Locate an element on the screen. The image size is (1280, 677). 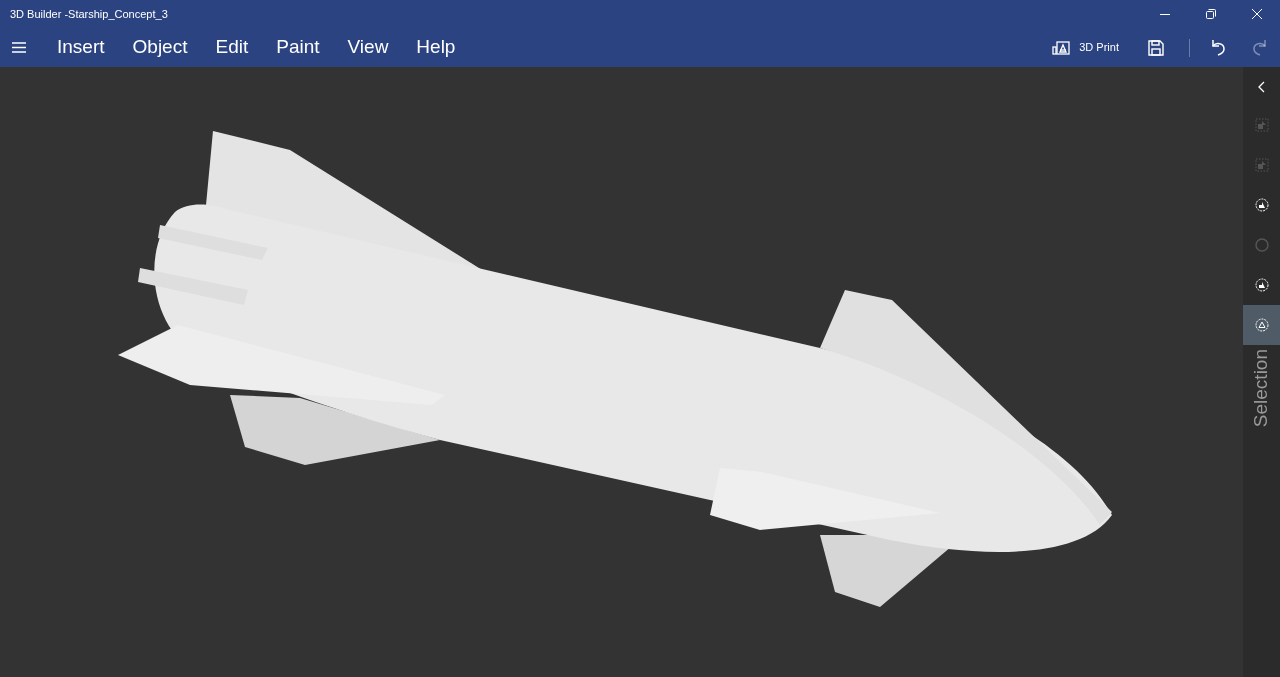
menu-item: Insert is located at coordinates (81, 47).